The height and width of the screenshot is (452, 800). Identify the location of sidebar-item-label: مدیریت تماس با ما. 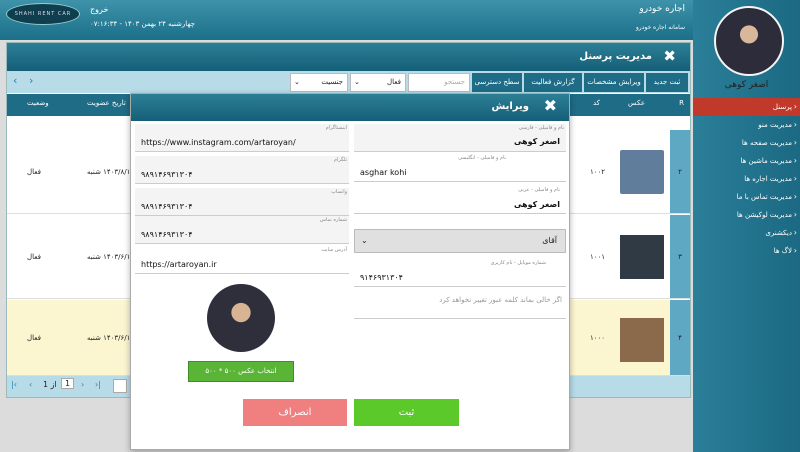
(764, 197).